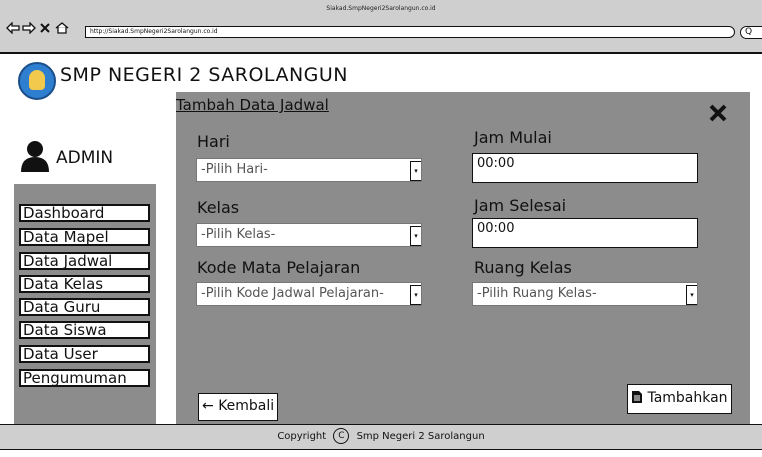 The height and width of the screenshot is (457, 762). I want to click on kelas-label: Kelas, so click(218, 207).